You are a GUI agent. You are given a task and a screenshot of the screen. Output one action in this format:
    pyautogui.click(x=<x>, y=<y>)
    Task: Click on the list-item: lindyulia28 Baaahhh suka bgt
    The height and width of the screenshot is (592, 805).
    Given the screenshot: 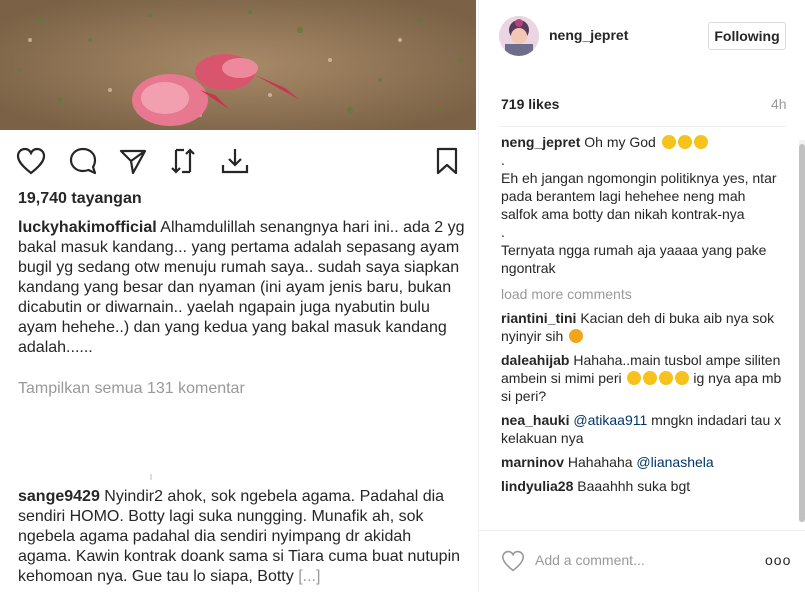 What is the action you would take?
    pyautogui.click(x=642, y=486)
    